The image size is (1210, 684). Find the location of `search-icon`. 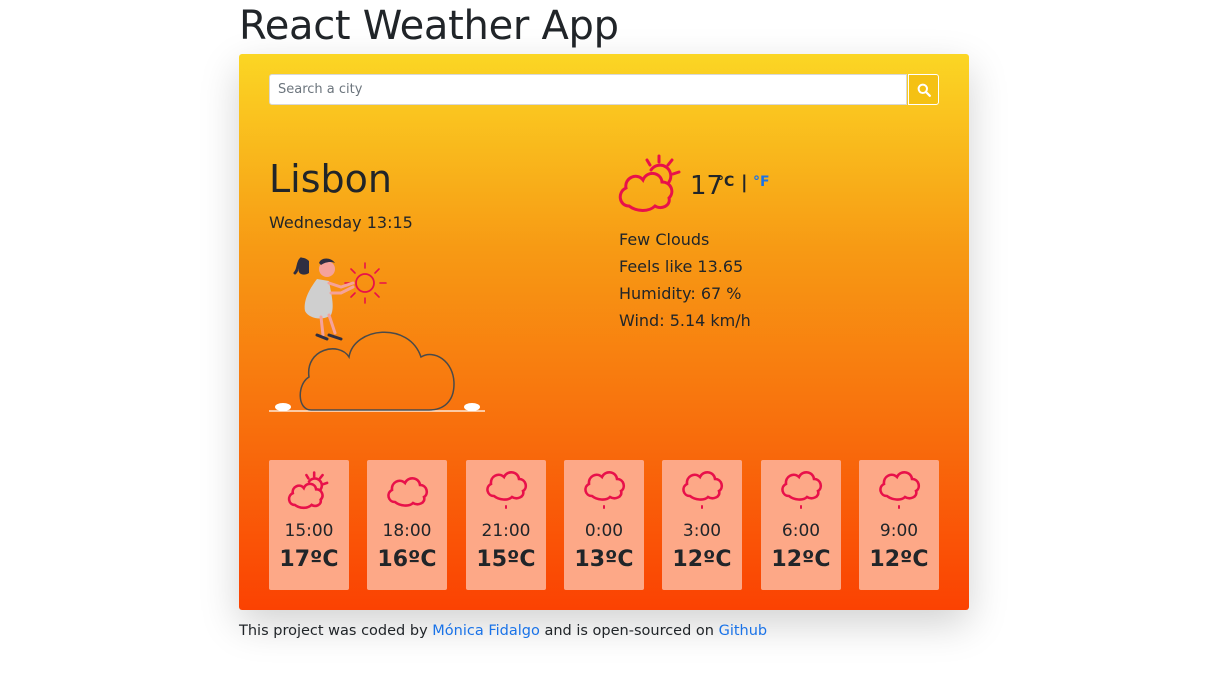

search-icon is located at coordinates (924, 90).